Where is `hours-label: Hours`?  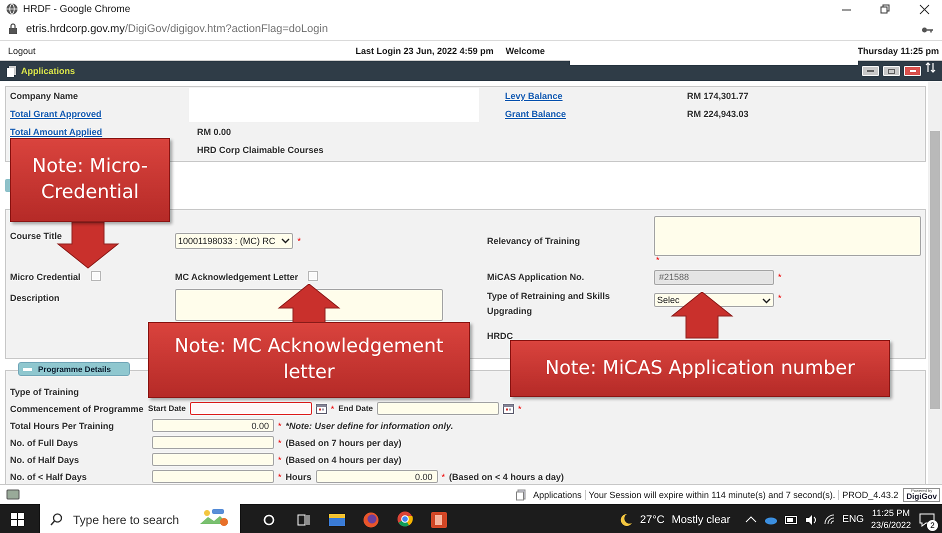
hours-label: Hours is located at coordinates (299, 477).